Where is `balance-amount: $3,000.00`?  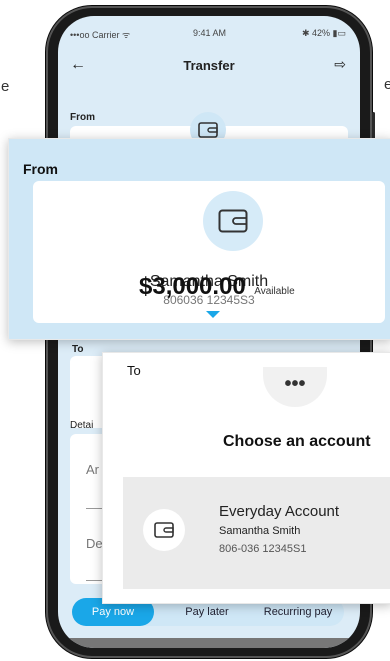 balance-amount: $3,000.00 is located at coordinates (192, 286).